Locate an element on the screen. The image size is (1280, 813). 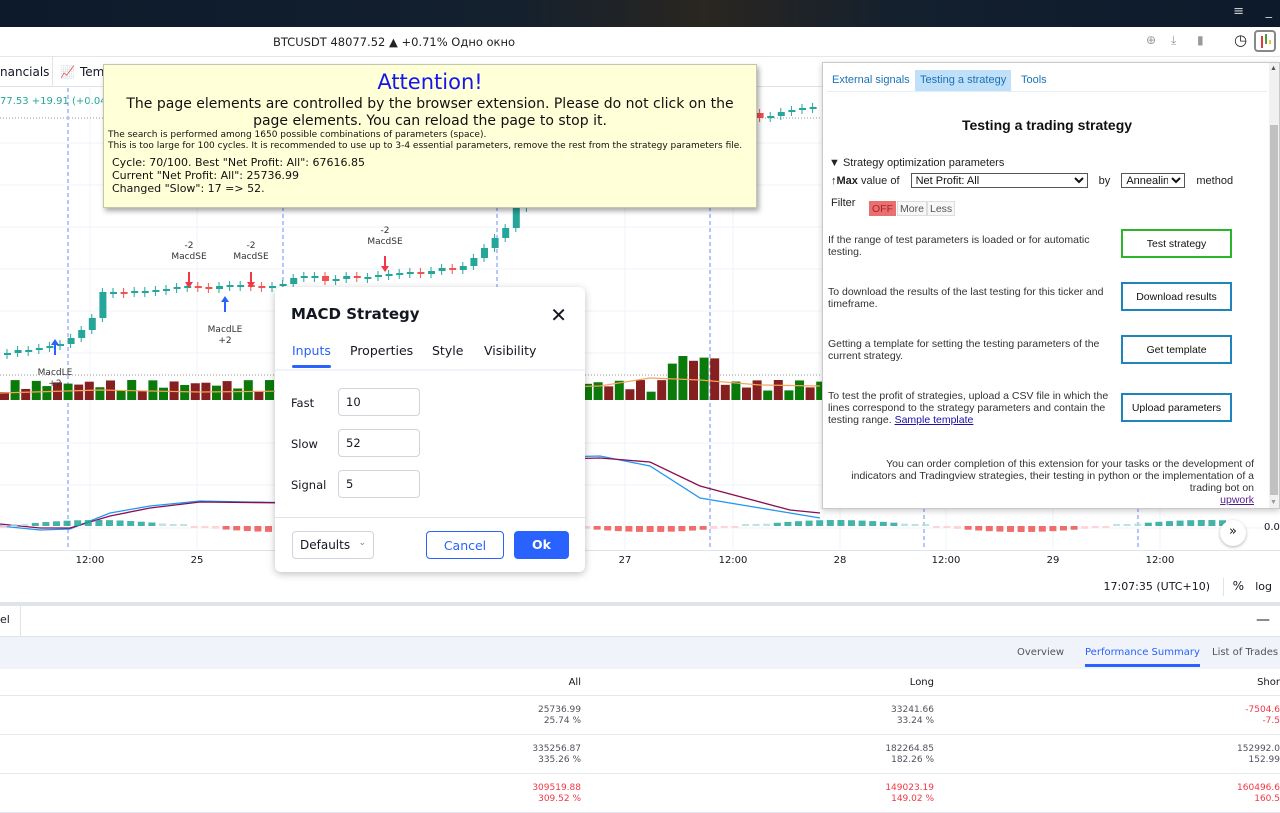
tab-overview: Overview is located at coordinates (1040, 652).